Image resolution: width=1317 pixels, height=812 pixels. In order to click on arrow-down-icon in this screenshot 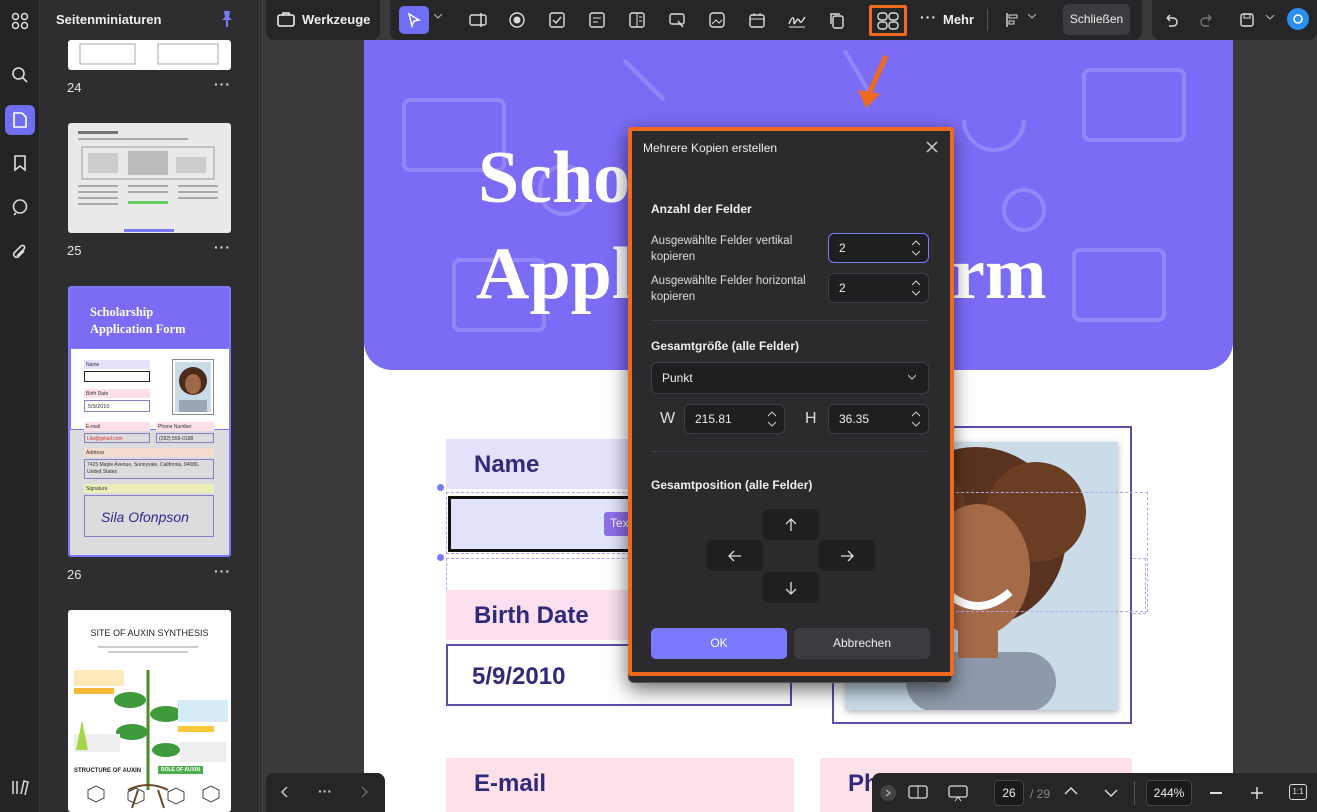, I will do `click(791, 587)`.